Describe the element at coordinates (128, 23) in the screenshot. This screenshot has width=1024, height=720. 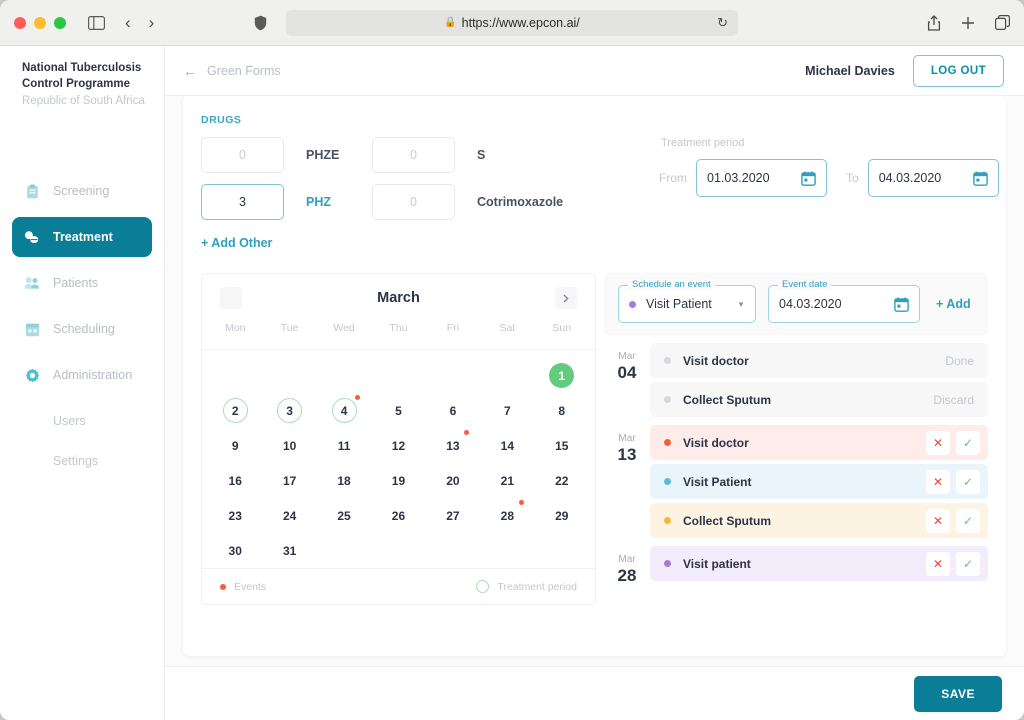
I see `browser-back-icon: ‹` at that location.